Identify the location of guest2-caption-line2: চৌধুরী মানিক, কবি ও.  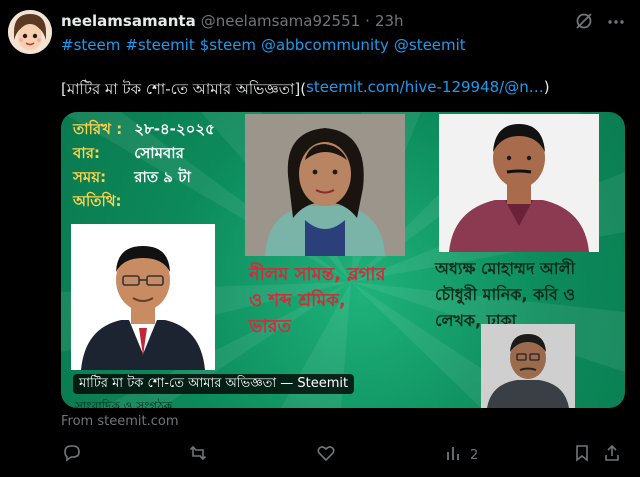
(505, 294).